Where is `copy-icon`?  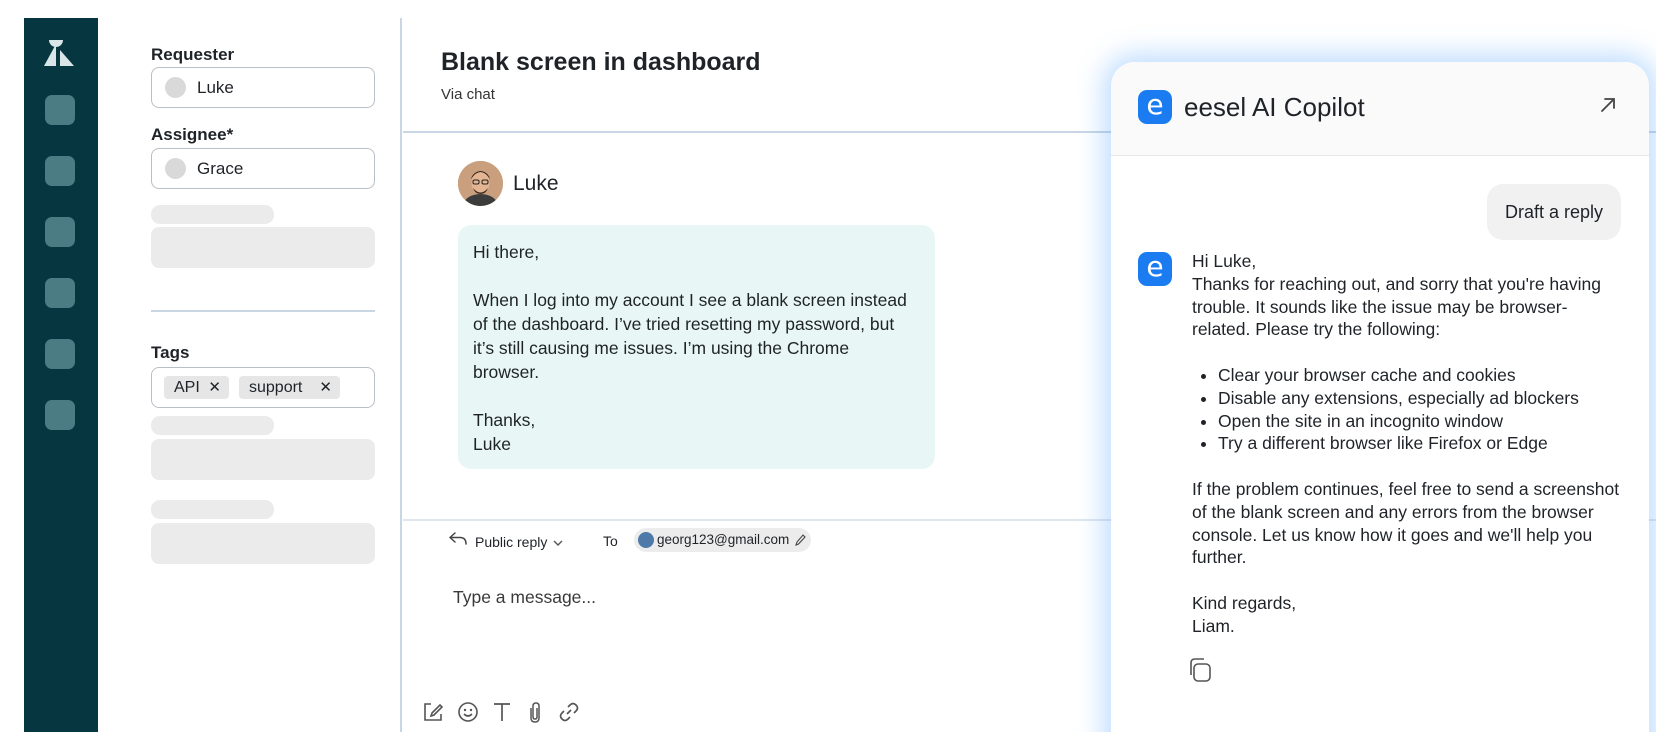 copy-icon is located at coordinates (1200, 670).